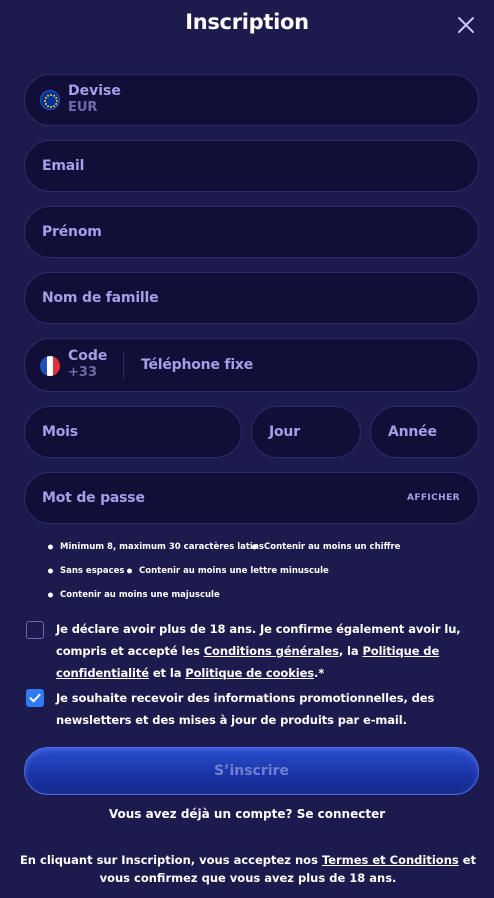  Describe the element at coordinates (92, 571) in the screenshot. I see `password-rule: Sans espaces` at that location.